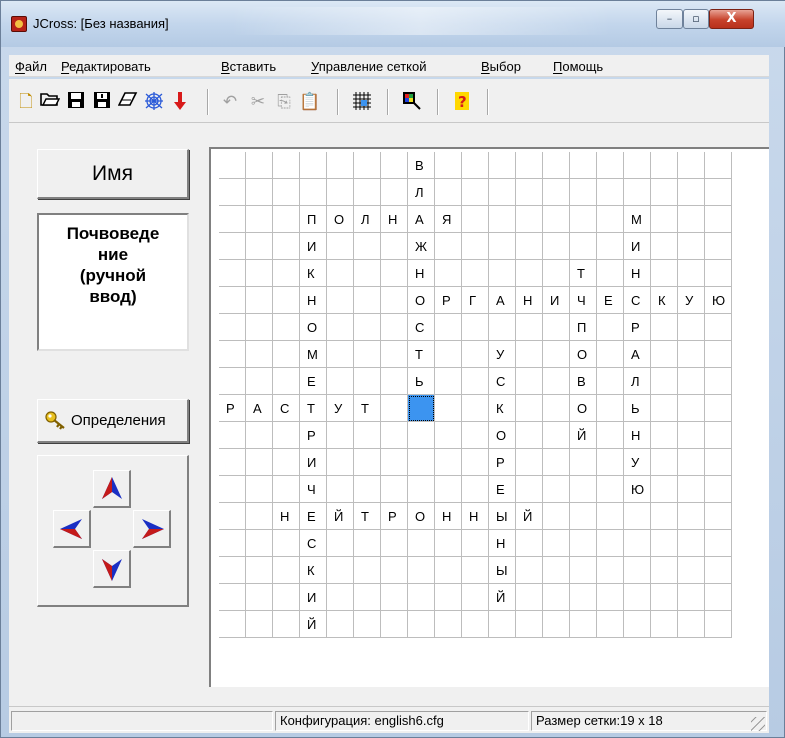 The width and height of the screenshot is (785, 738). Describe the element at coordinates (583, 381) in the screenshot. I see `grid-cell: В` at that location.